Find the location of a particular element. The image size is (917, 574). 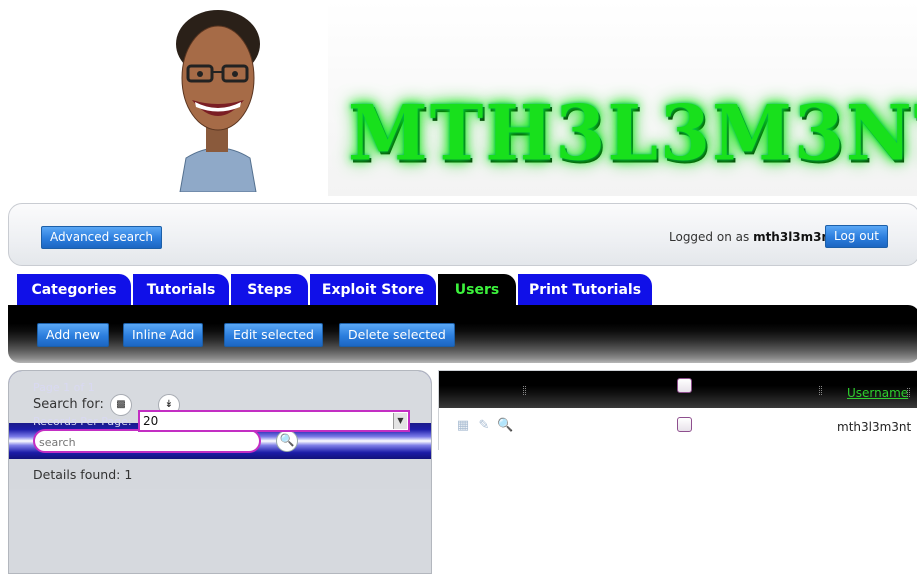

grid-header: Username is located at coordinates (678, 389).